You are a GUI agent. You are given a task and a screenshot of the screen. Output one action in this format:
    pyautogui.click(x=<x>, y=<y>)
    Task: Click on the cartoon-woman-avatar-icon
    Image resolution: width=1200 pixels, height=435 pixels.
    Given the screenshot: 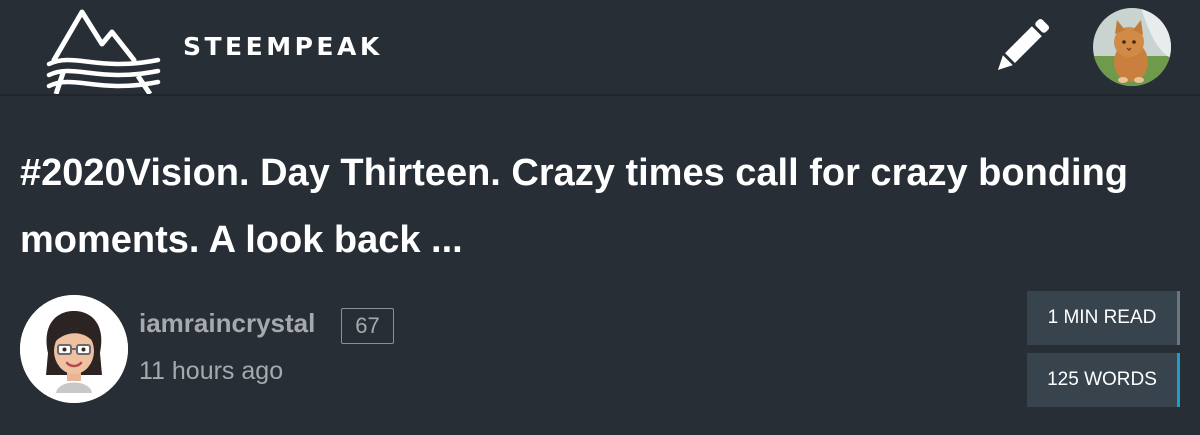 What is the action you would take?
    pyautogui.click(x=74, y=349)
    